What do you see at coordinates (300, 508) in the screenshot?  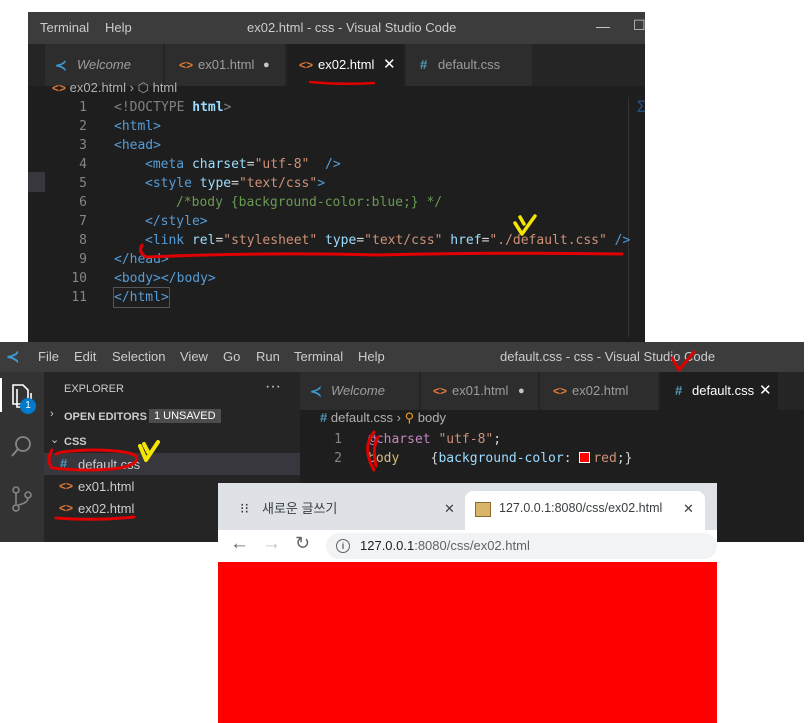 I see `browser-tab-label: 새로운 글쓰기` at bounding box center [300, 508].